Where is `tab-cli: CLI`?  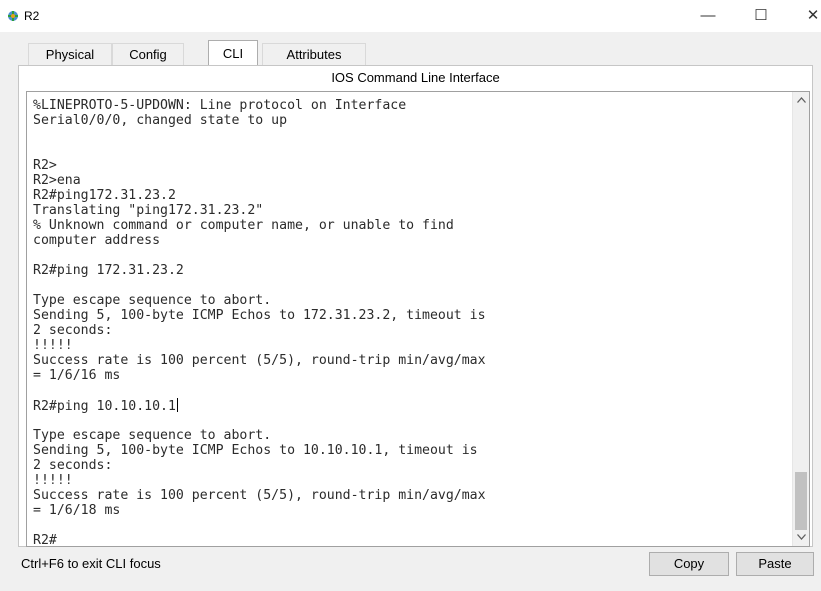 tab-cli: CLI is located at coordinates (233, 53).